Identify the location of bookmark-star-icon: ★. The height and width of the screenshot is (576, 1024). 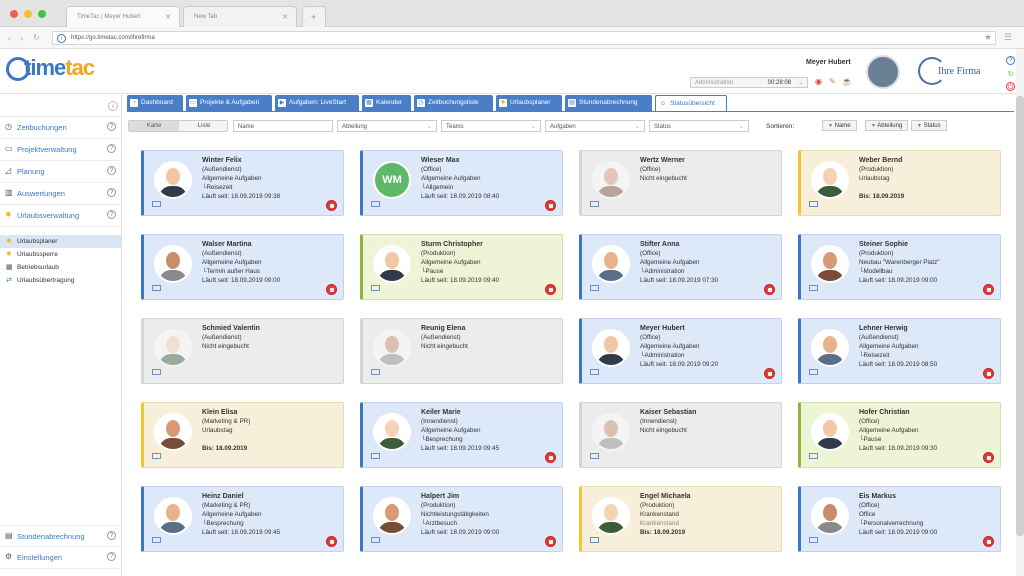
(988, 37).